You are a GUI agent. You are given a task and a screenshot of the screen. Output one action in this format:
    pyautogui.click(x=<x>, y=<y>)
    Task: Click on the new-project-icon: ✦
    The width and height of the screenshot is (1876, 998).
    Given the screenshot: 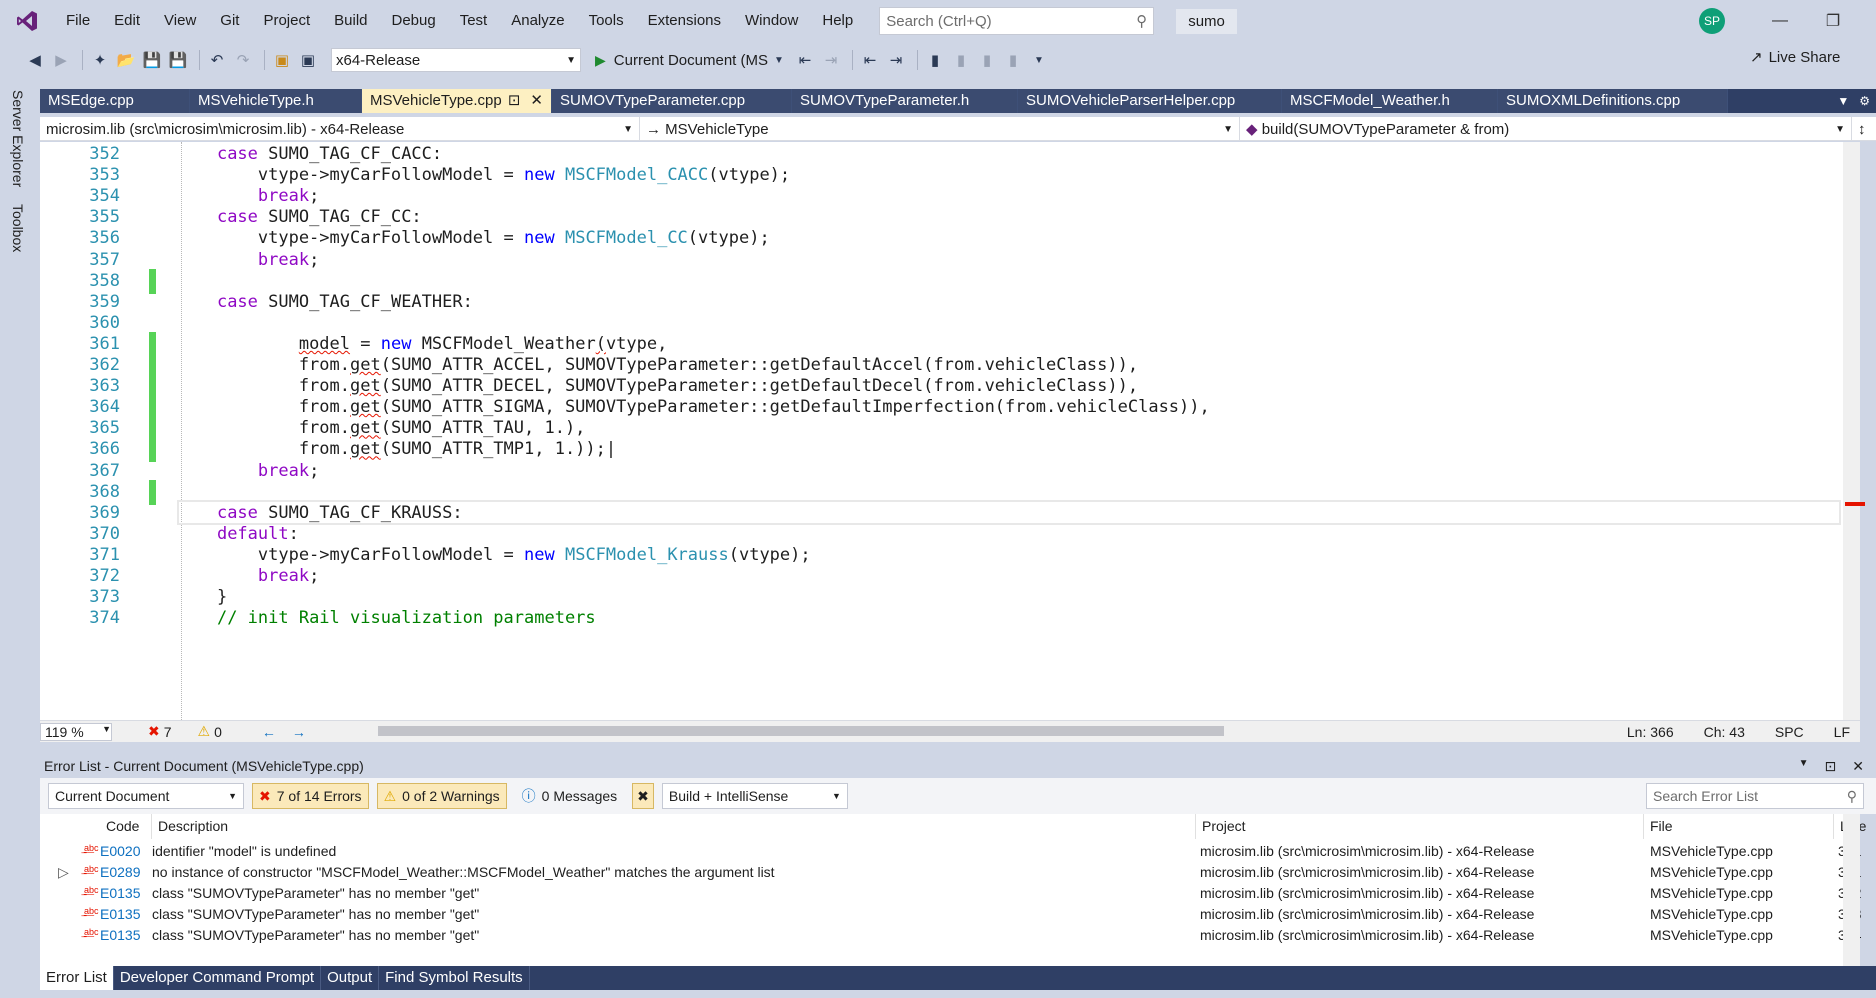 What is the action you would take?
    pyautogui.click(x=100, y=60)
    